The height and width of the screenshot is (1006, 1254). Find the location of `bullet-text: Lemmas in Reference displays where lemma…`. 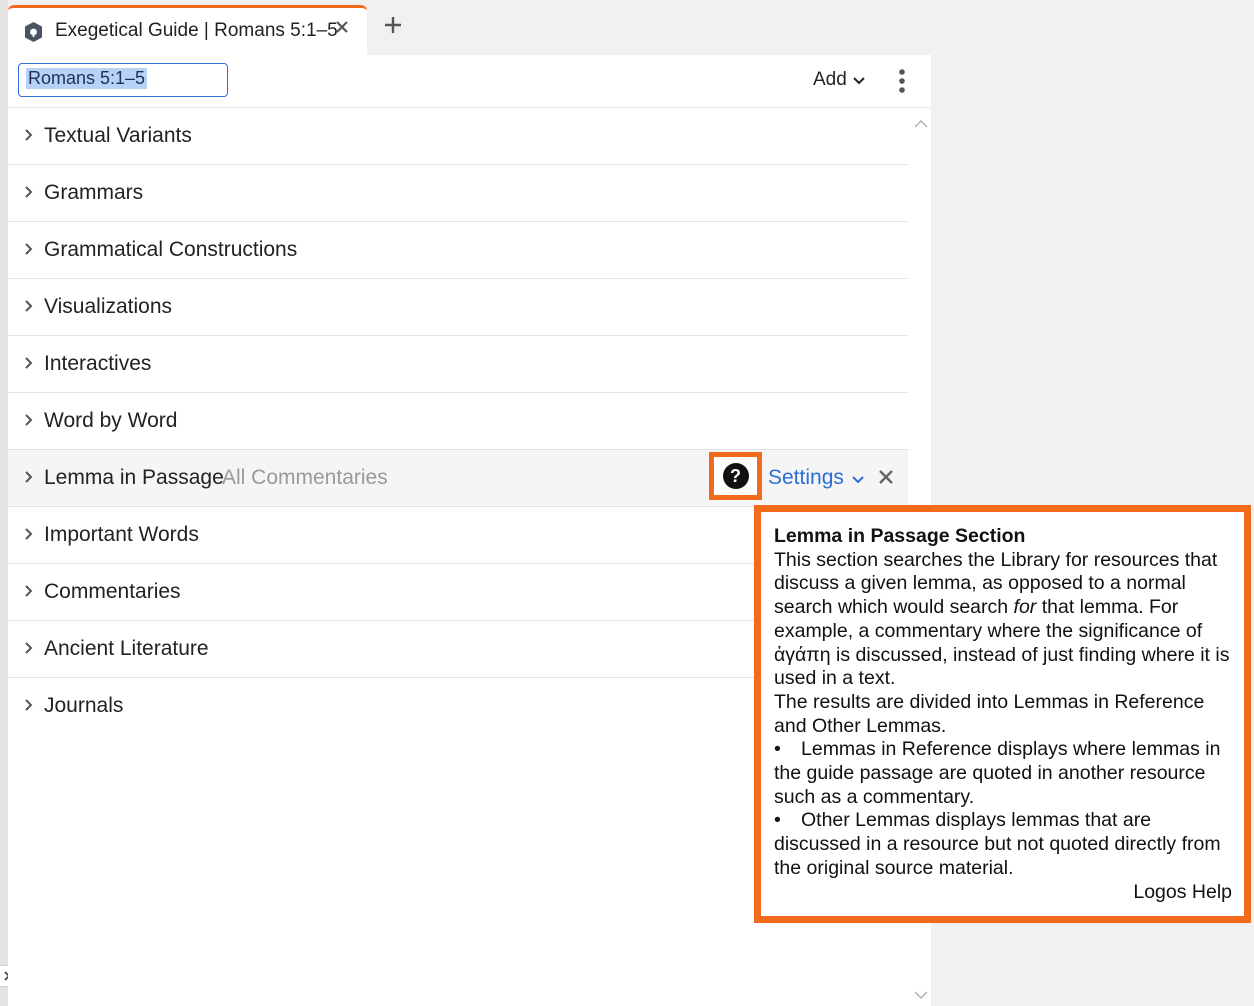

bullet-text: Lemmas in Reference displays where lemma… is located at coordinates (997, 773).